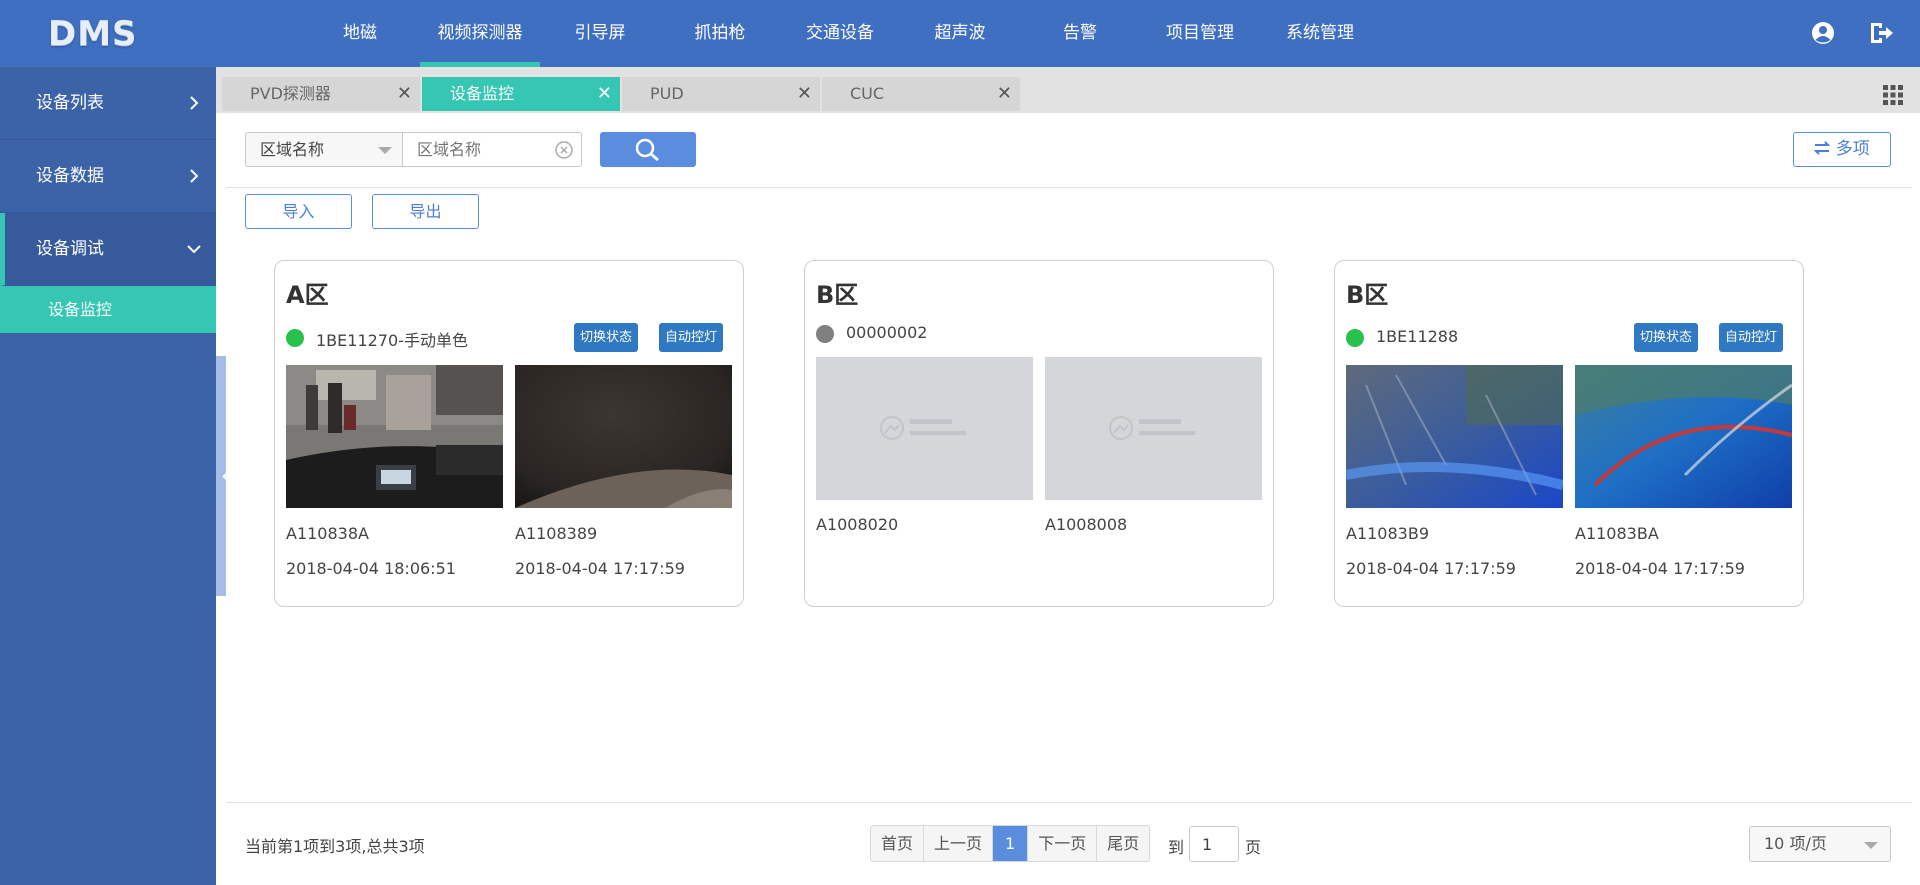 The width and height of the screenshot is (1920, 885). I want to click on grid-icon, so click(1893, 95).